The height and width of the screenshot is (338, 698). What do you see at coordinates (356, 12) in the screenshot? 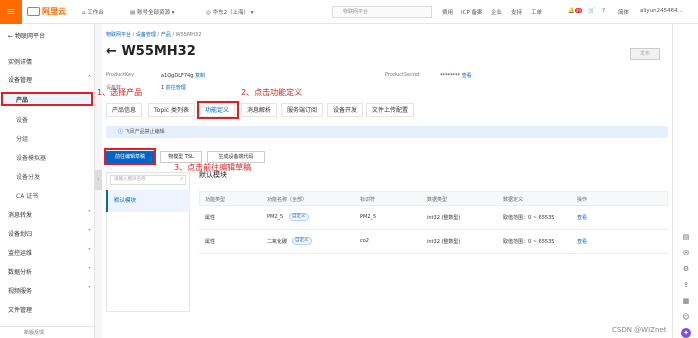
I see `search-placeholder: 物联网平台` at bounding box center [356, 12].